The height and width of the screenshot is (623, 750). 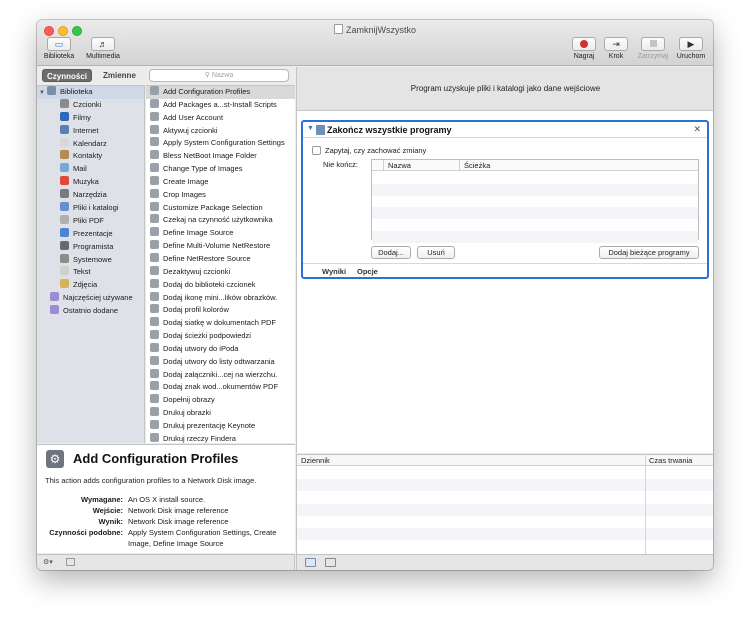 What do you see at coordinates (90, 105) in the screenshot?
I see `sidebar-item-czcionki: Czcionki` at bounding box center [90, 105].